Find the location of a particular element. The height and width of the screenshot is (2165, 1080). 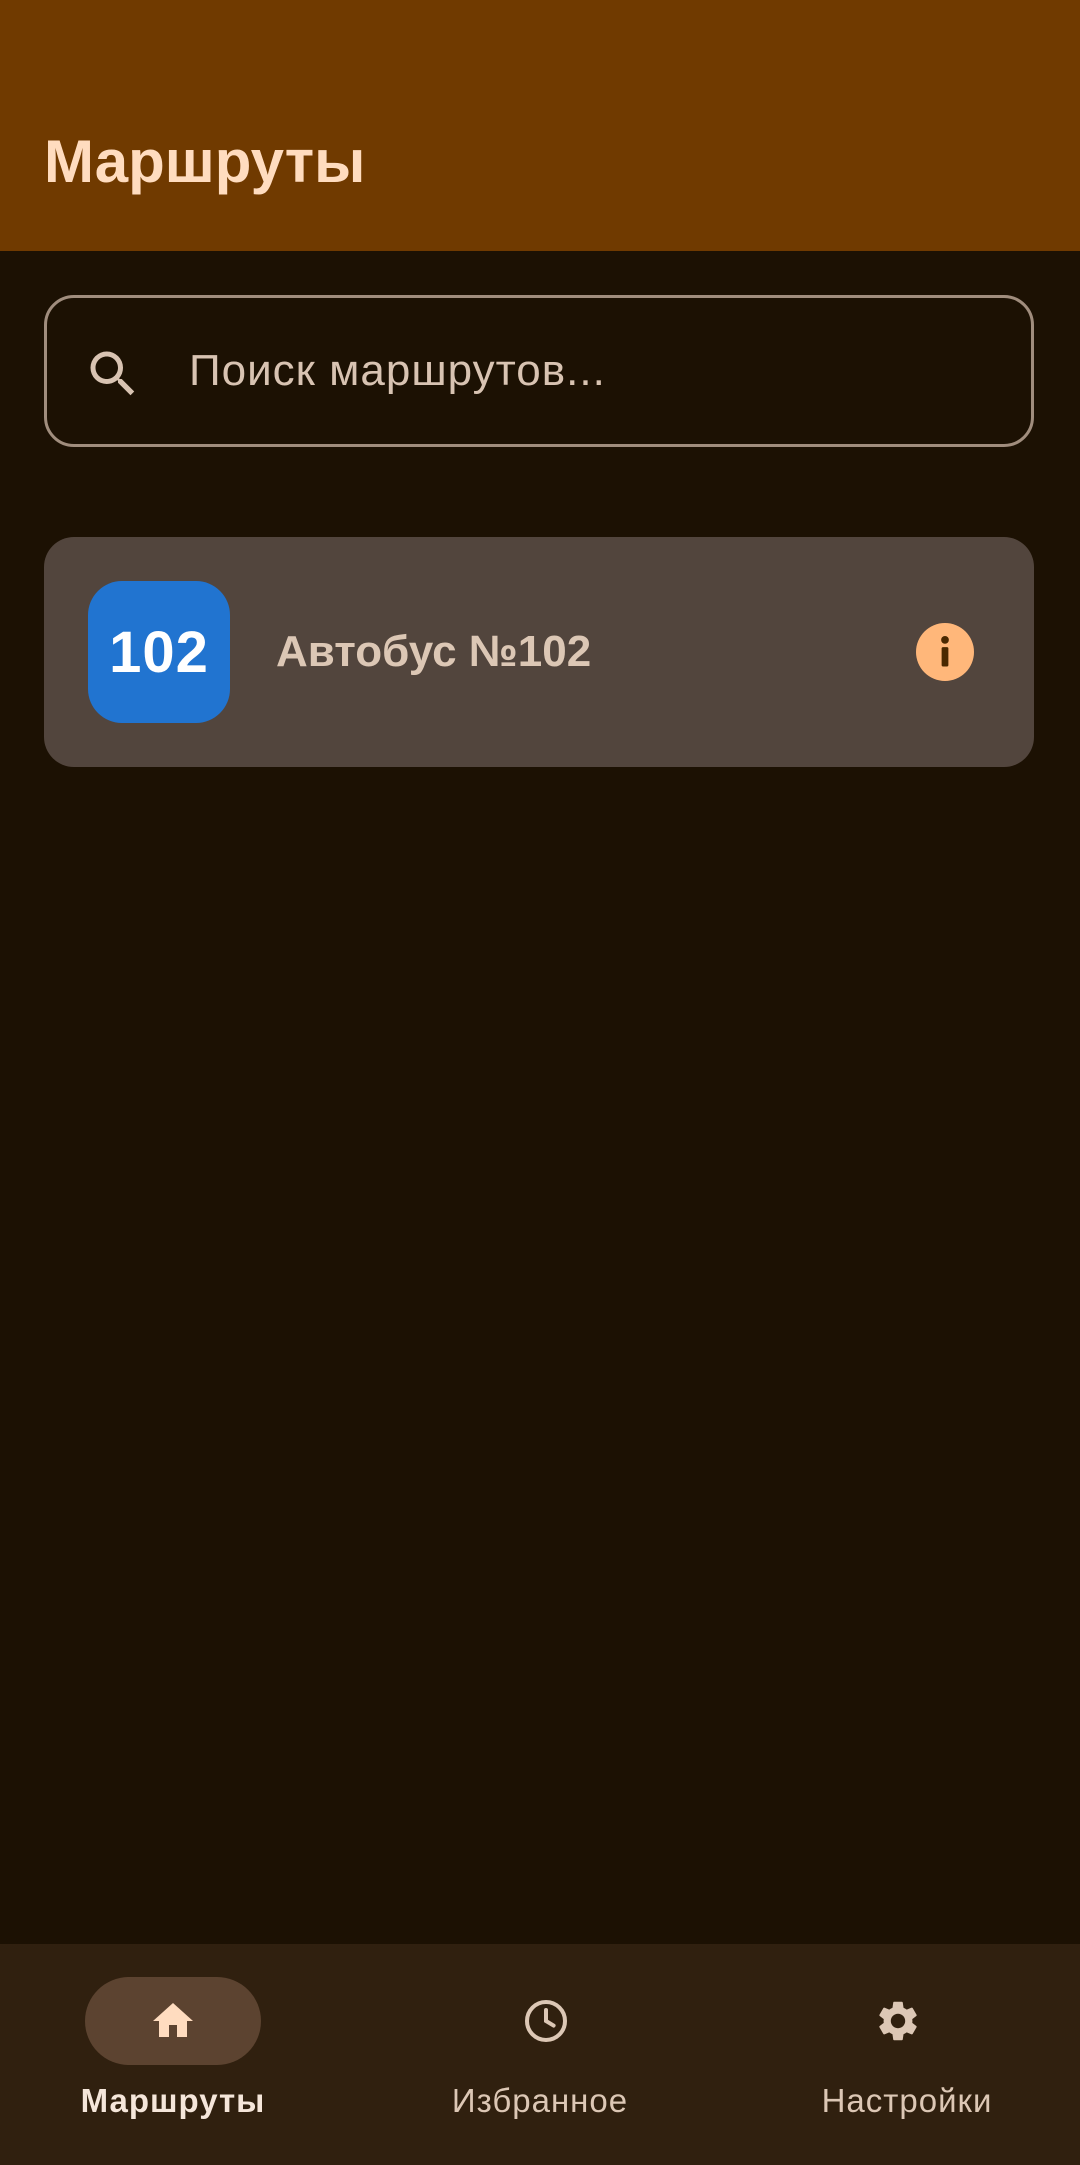

search-icon is located at coordinates (112, 373).